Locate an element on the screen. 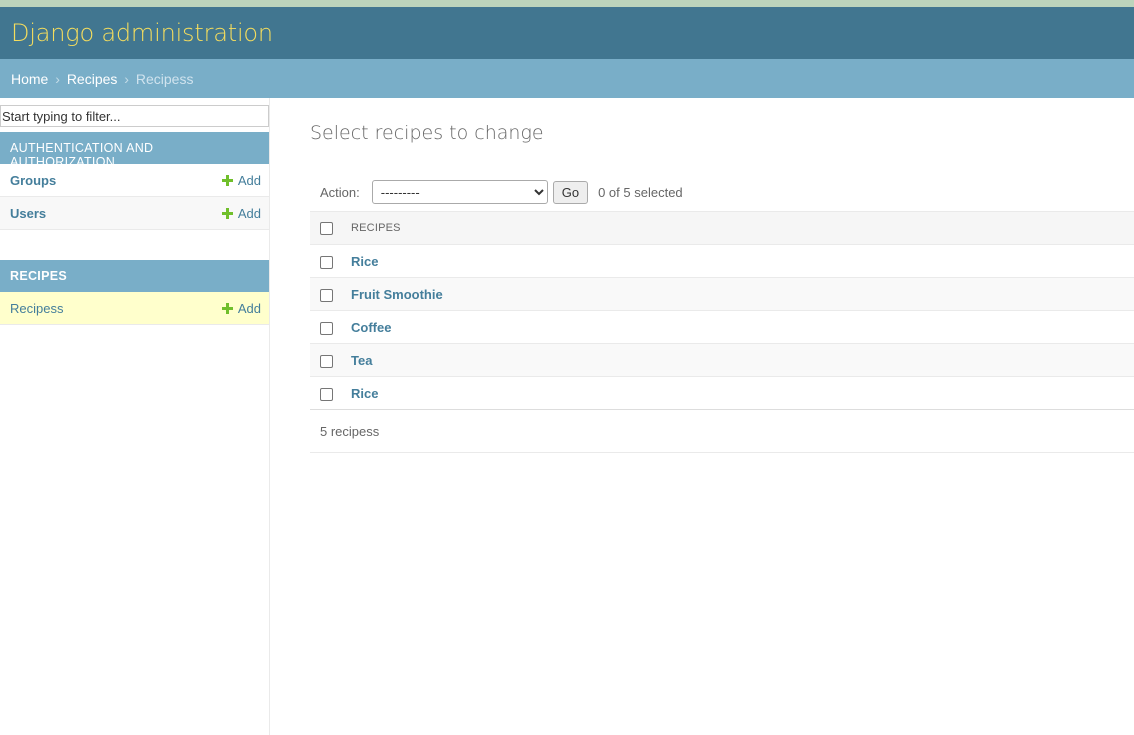 This screenshot has height=735, width=1134. add-user-link: Add is located at coordinates (241, 213).